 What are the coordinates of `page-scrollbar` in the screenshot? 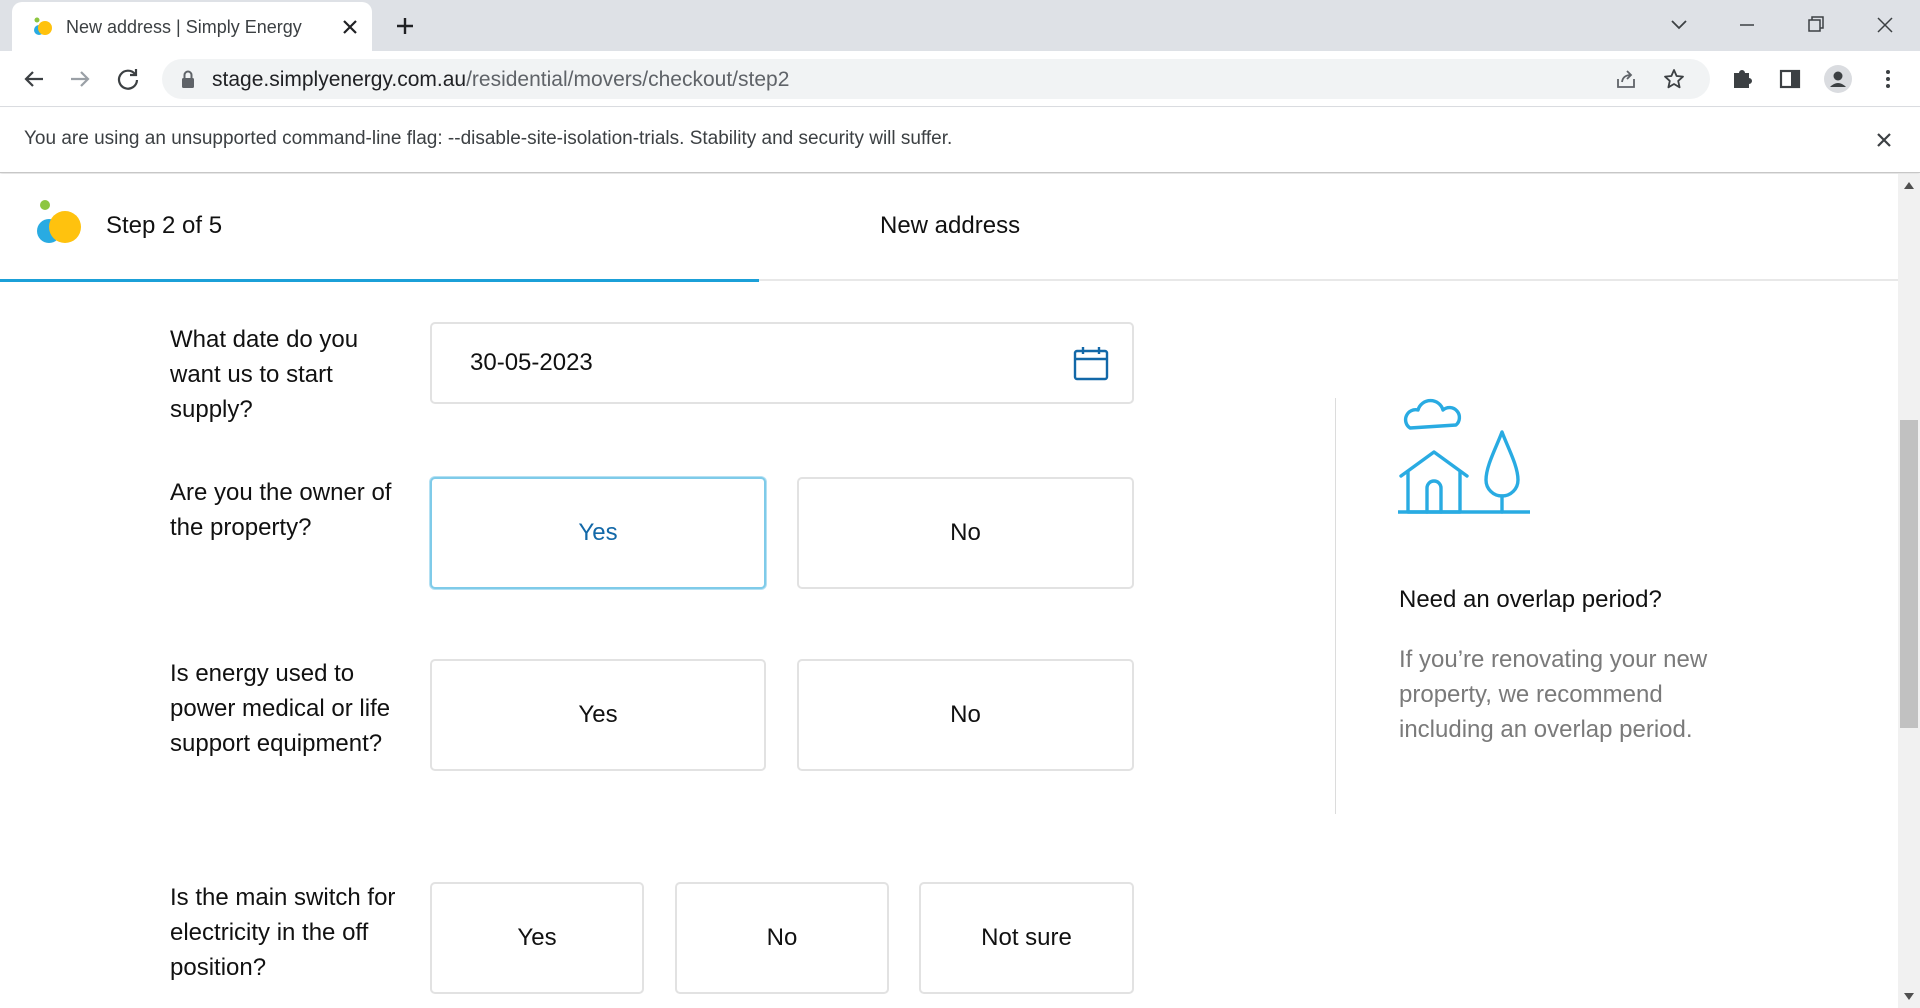 It's located at (1909, 591).